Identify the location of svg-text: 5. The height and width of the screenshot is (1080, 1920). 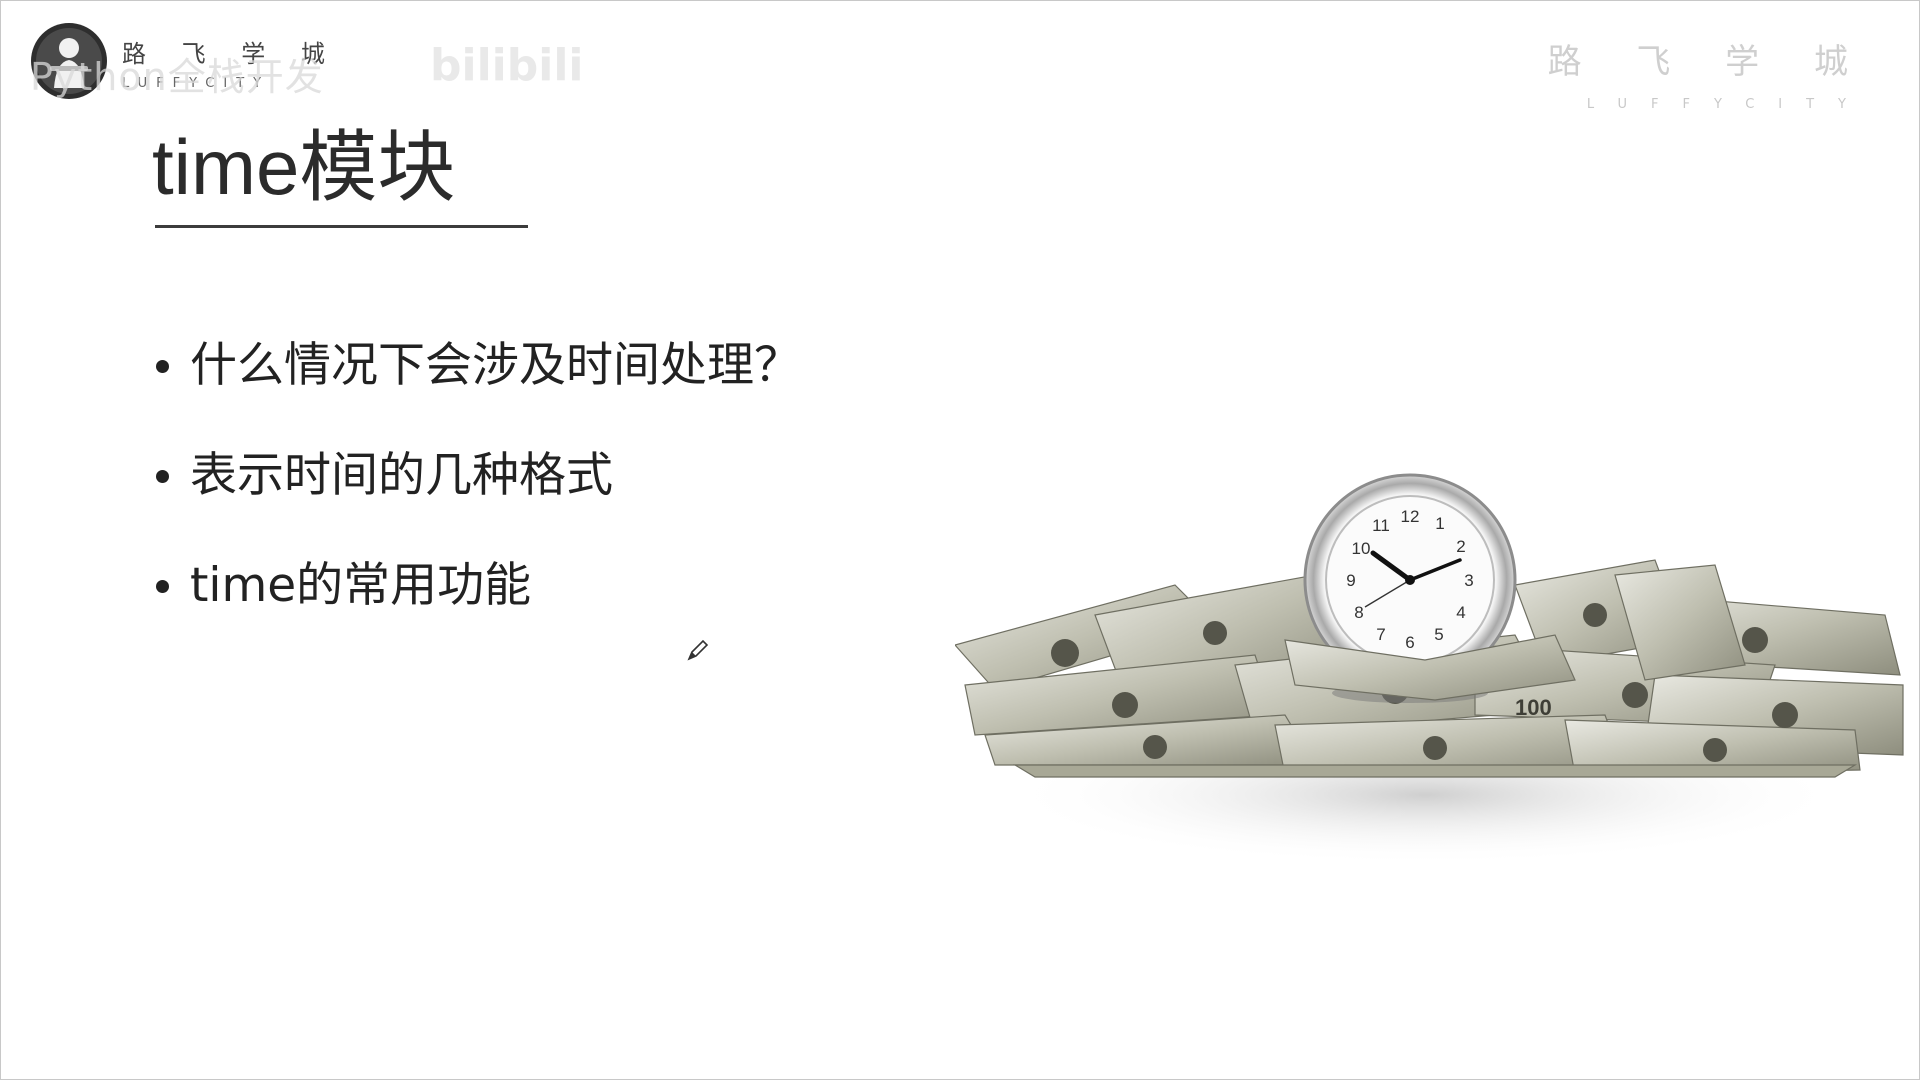
(1438, 634).